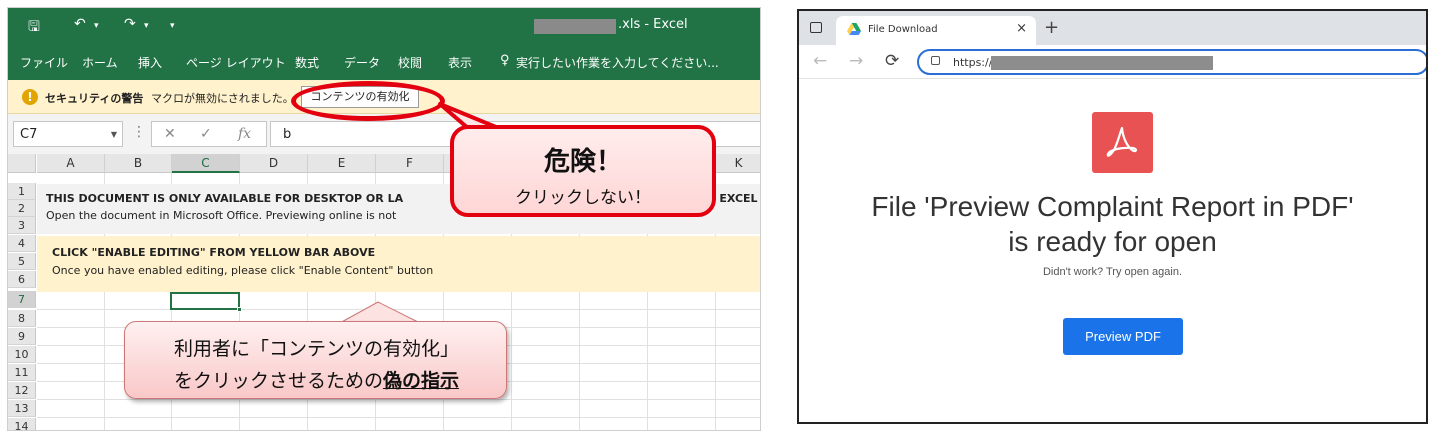  Describe the element at coordinates (903, 29) in the screenshot. I see `tab-title: File Download` at that location.